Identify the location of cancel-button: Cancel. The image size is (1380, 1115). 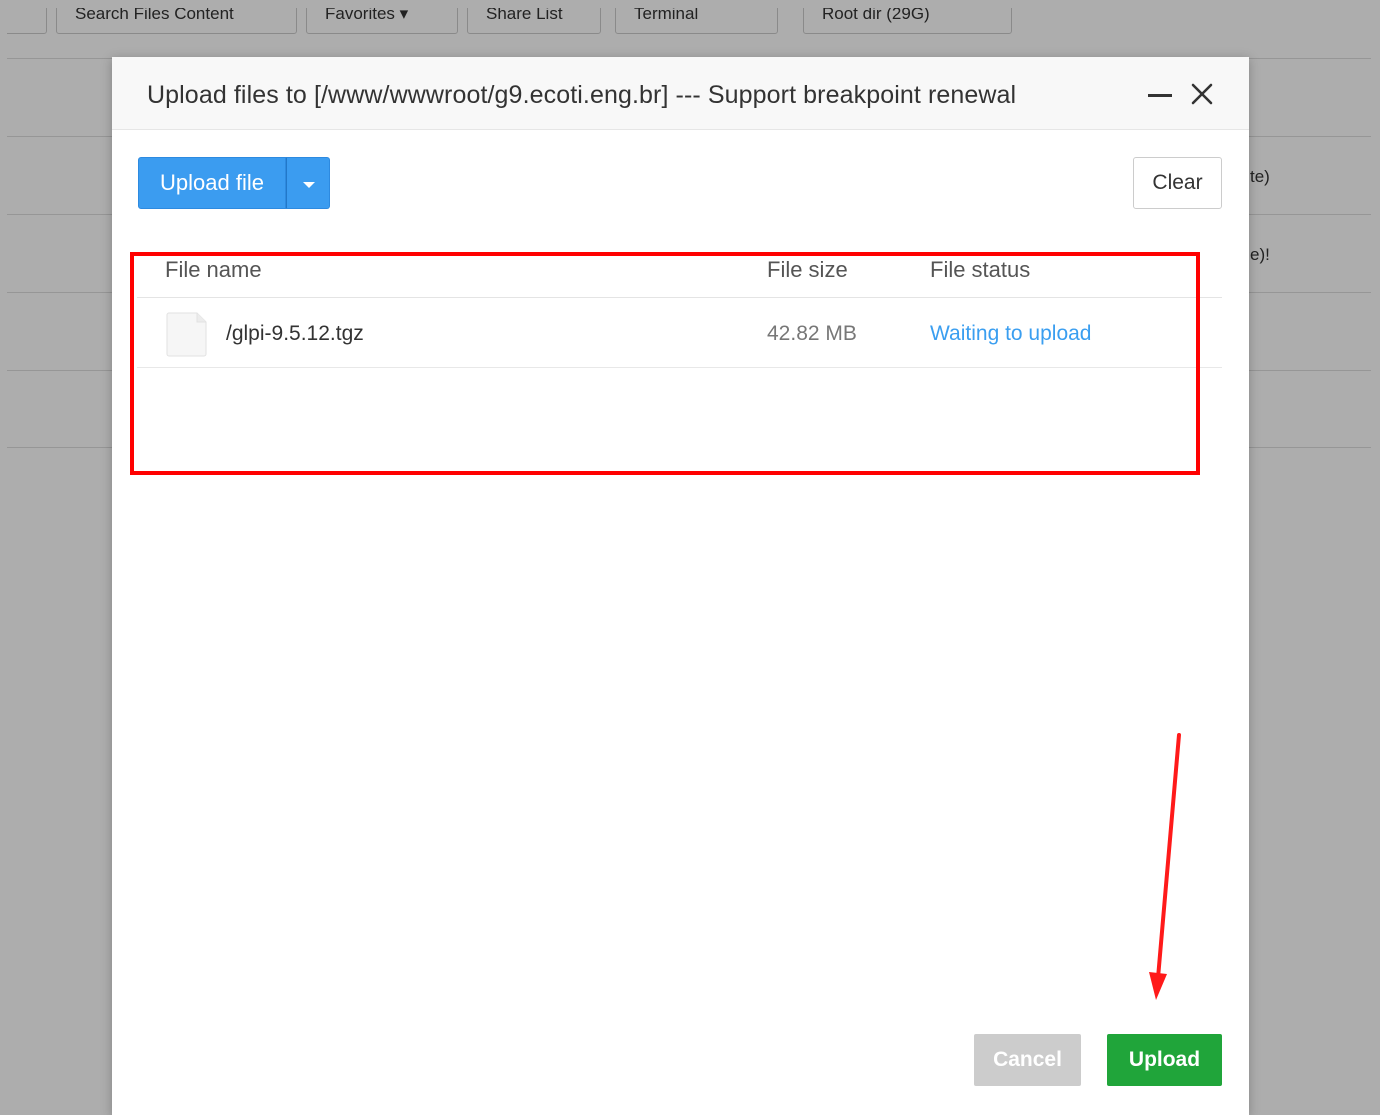
(1027, 1060).